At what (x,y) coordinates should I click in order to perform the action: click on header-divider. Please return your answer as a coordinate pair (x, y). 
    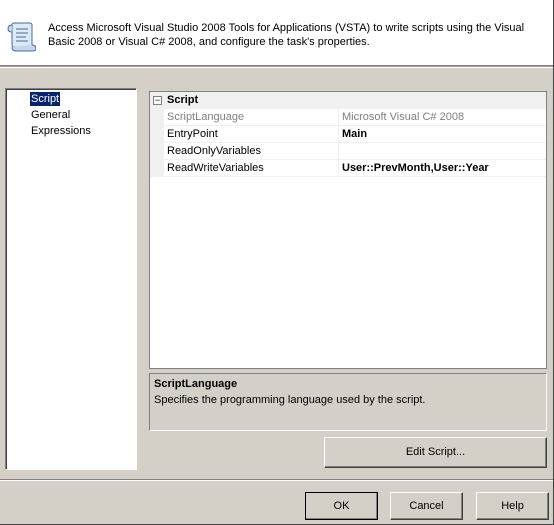
    Looking at the image, I should click on (276, 67).